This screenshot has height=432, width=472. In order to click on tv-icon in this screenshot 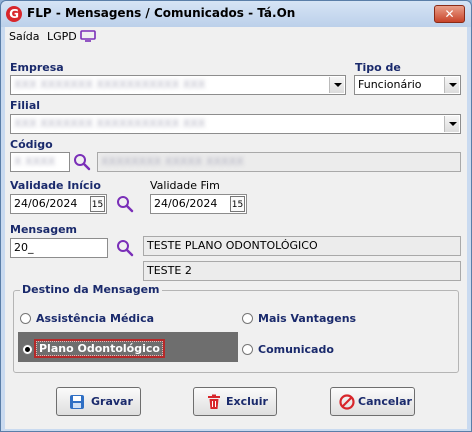, I will do `click(88, 36)`.